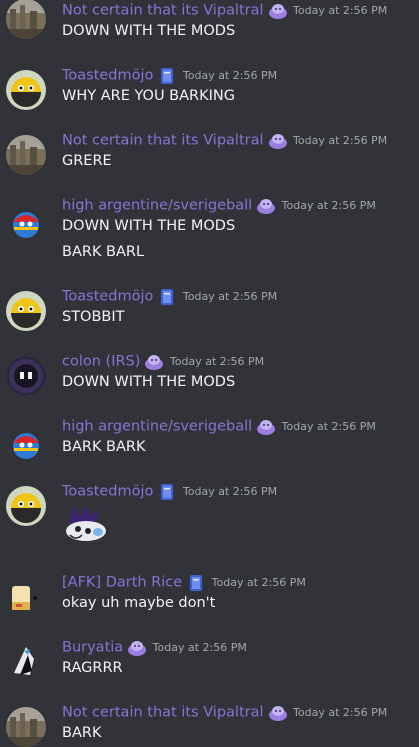  Describe the element at coordinates (92, 668) in the screenshot. I see `message-text: RAGRRR` at that location.